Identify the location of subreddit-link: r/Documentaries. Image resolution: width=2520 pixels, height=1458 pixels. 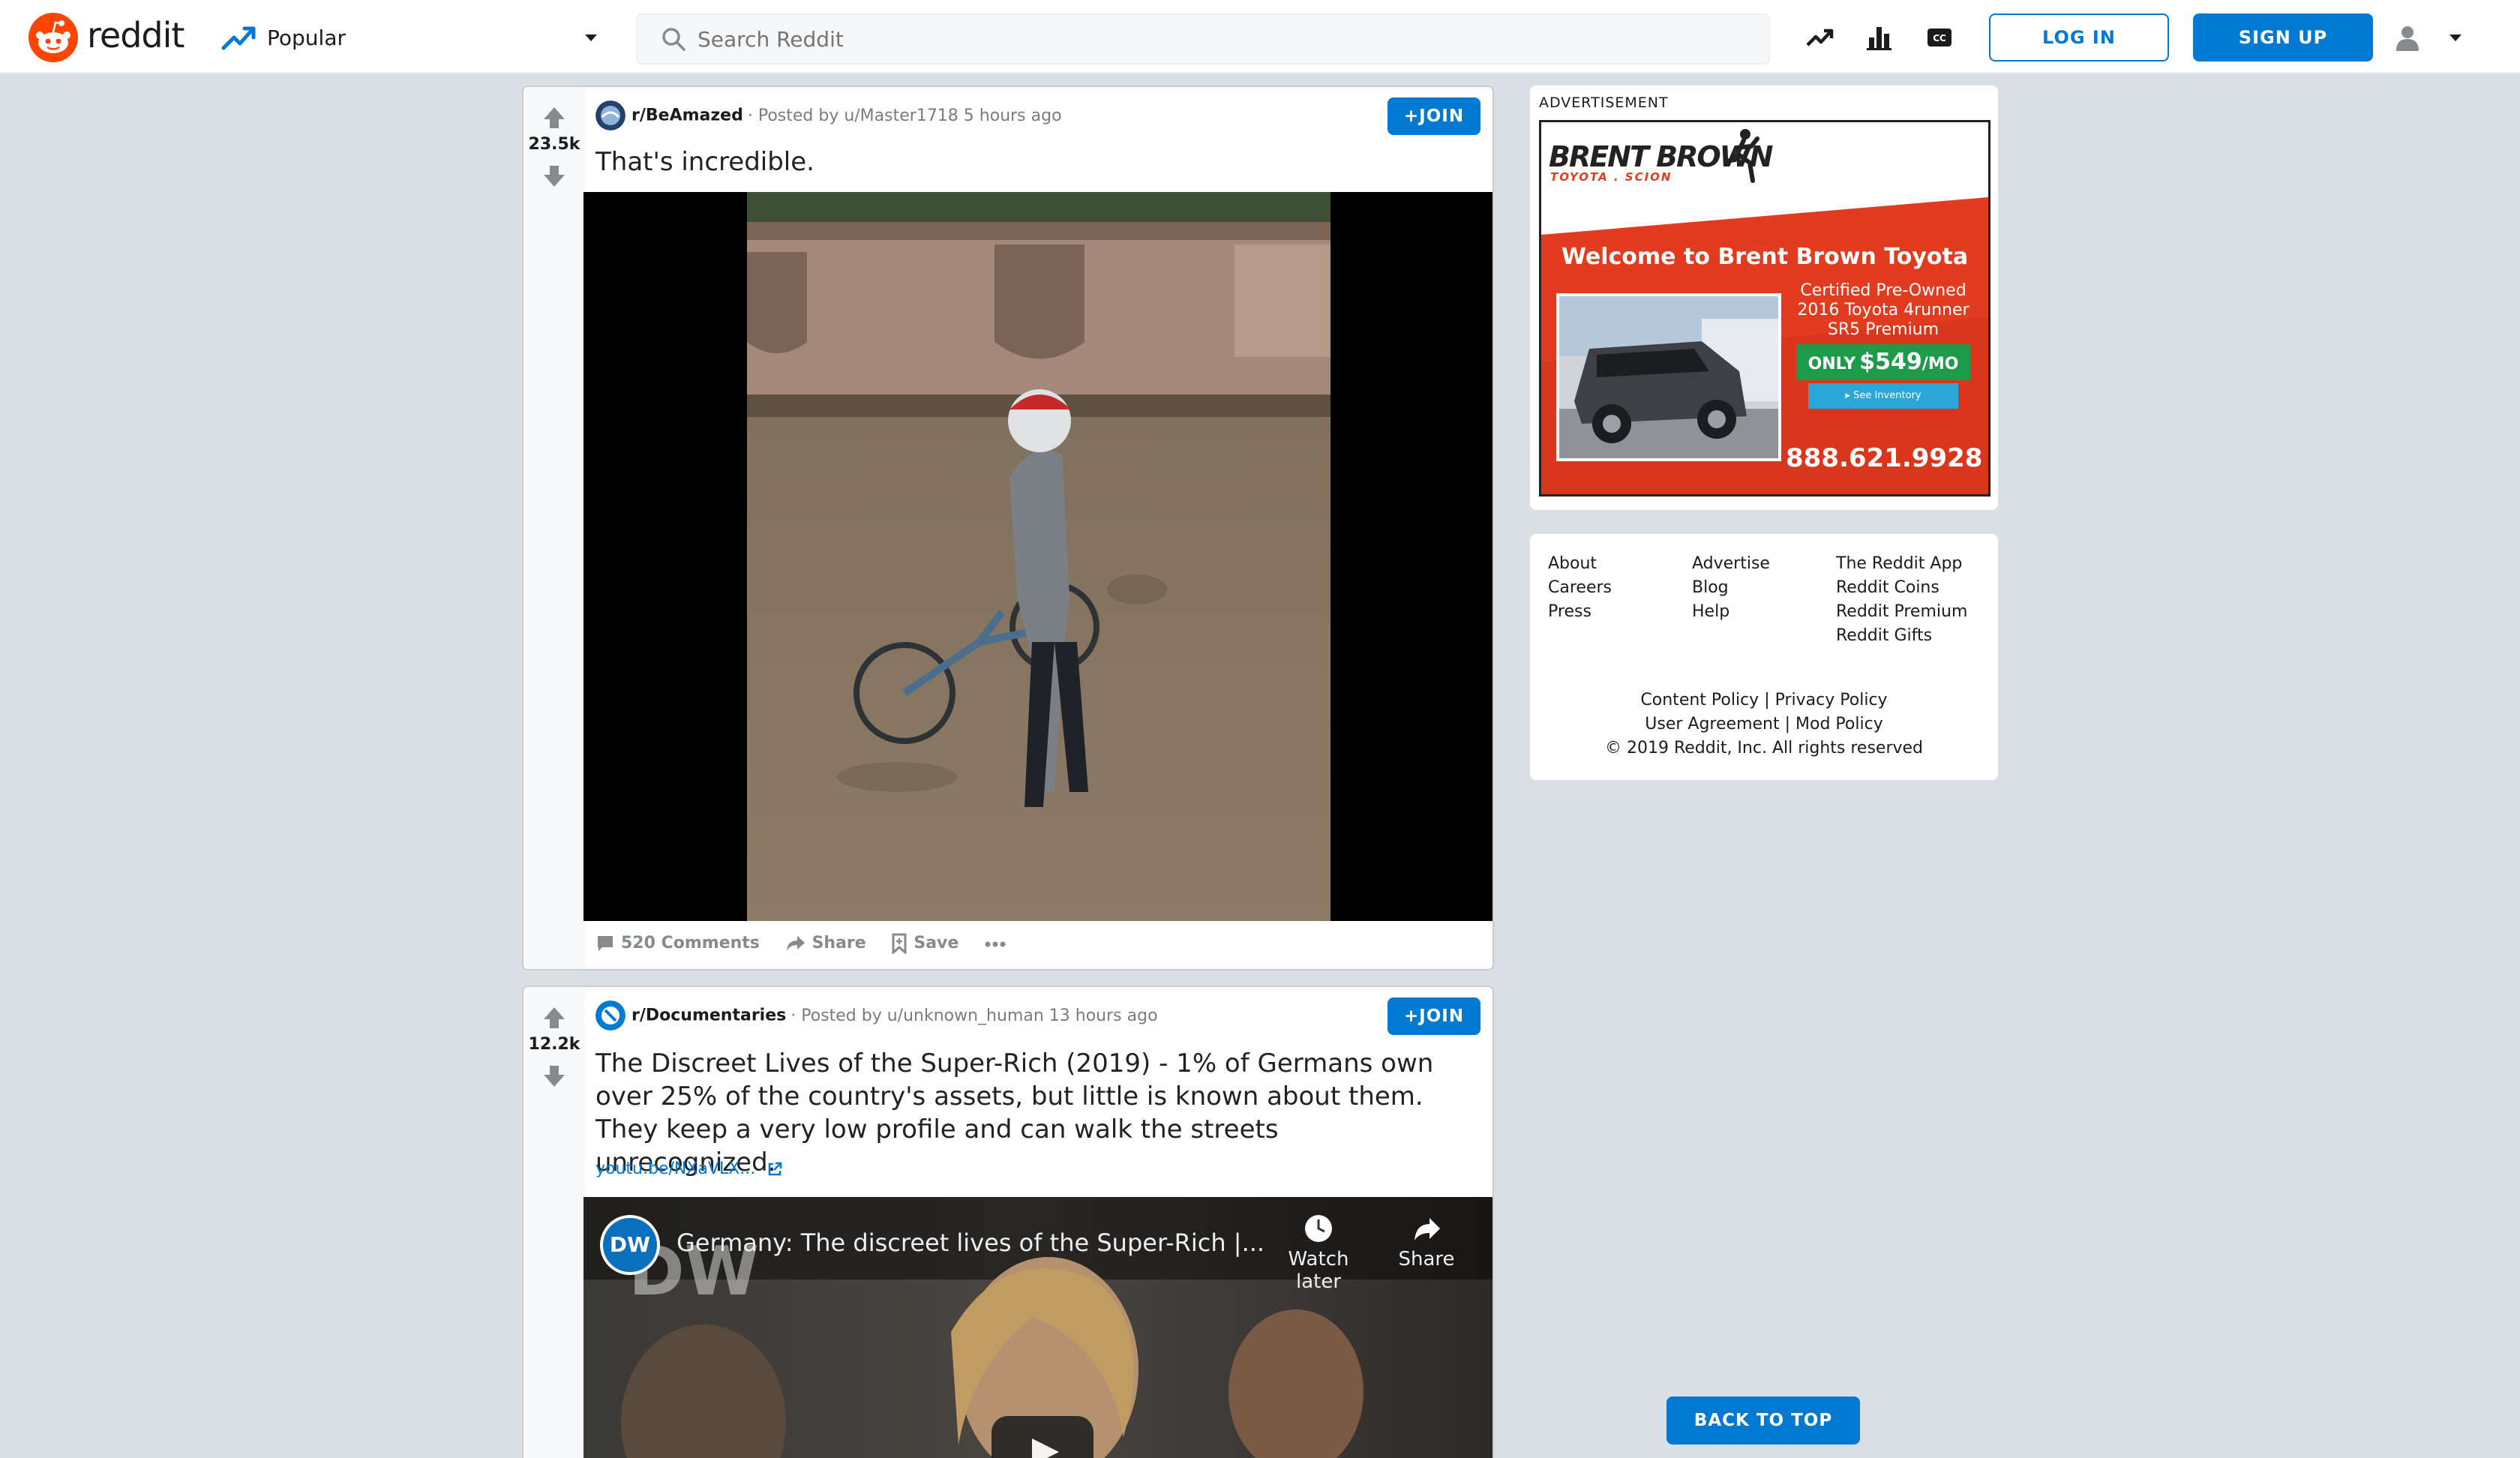
(709, 1015).